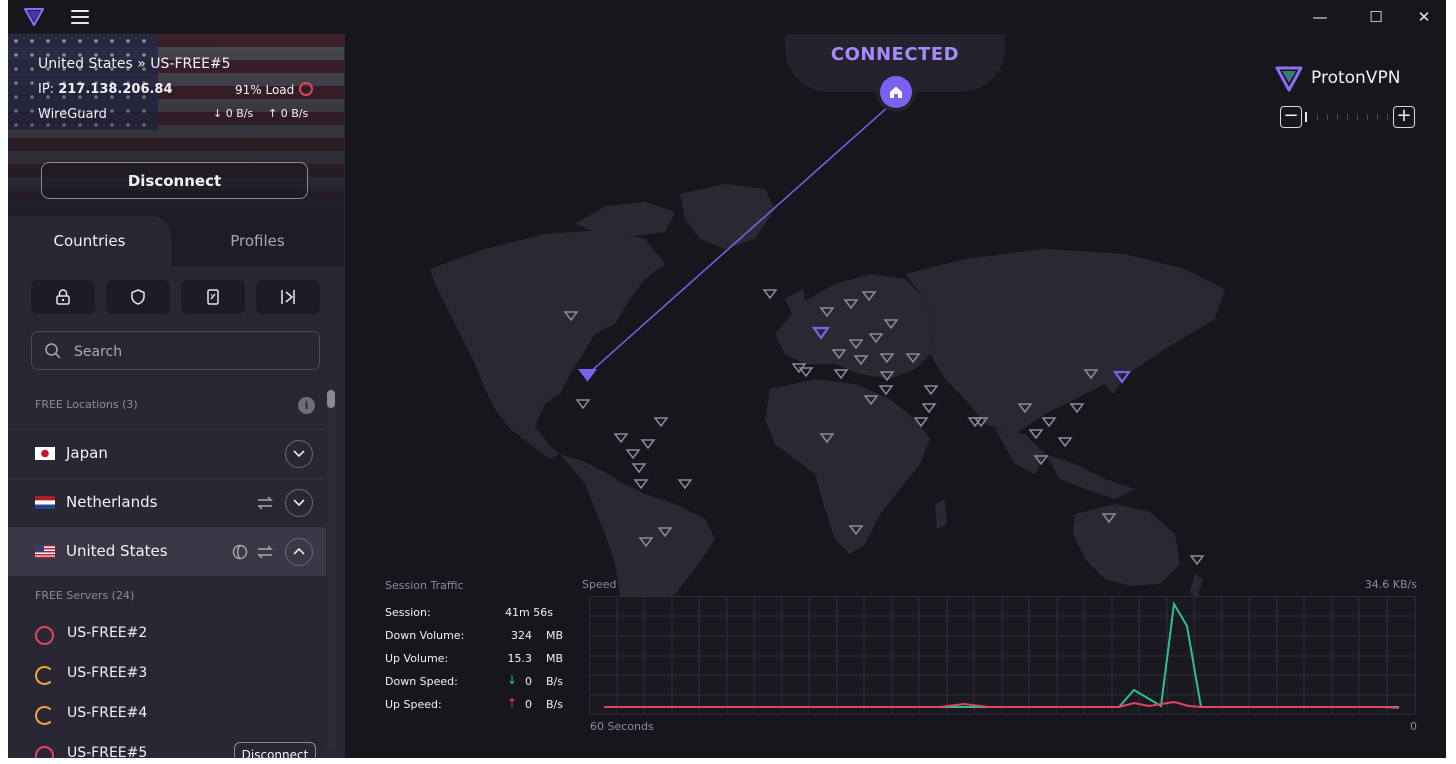 This screenshot has width=1456, height=764. What do you see at coordinates (421, 681) in the screenshot?
I see `down-speed-label: Down Speed:` at bounding box center [421, 681].